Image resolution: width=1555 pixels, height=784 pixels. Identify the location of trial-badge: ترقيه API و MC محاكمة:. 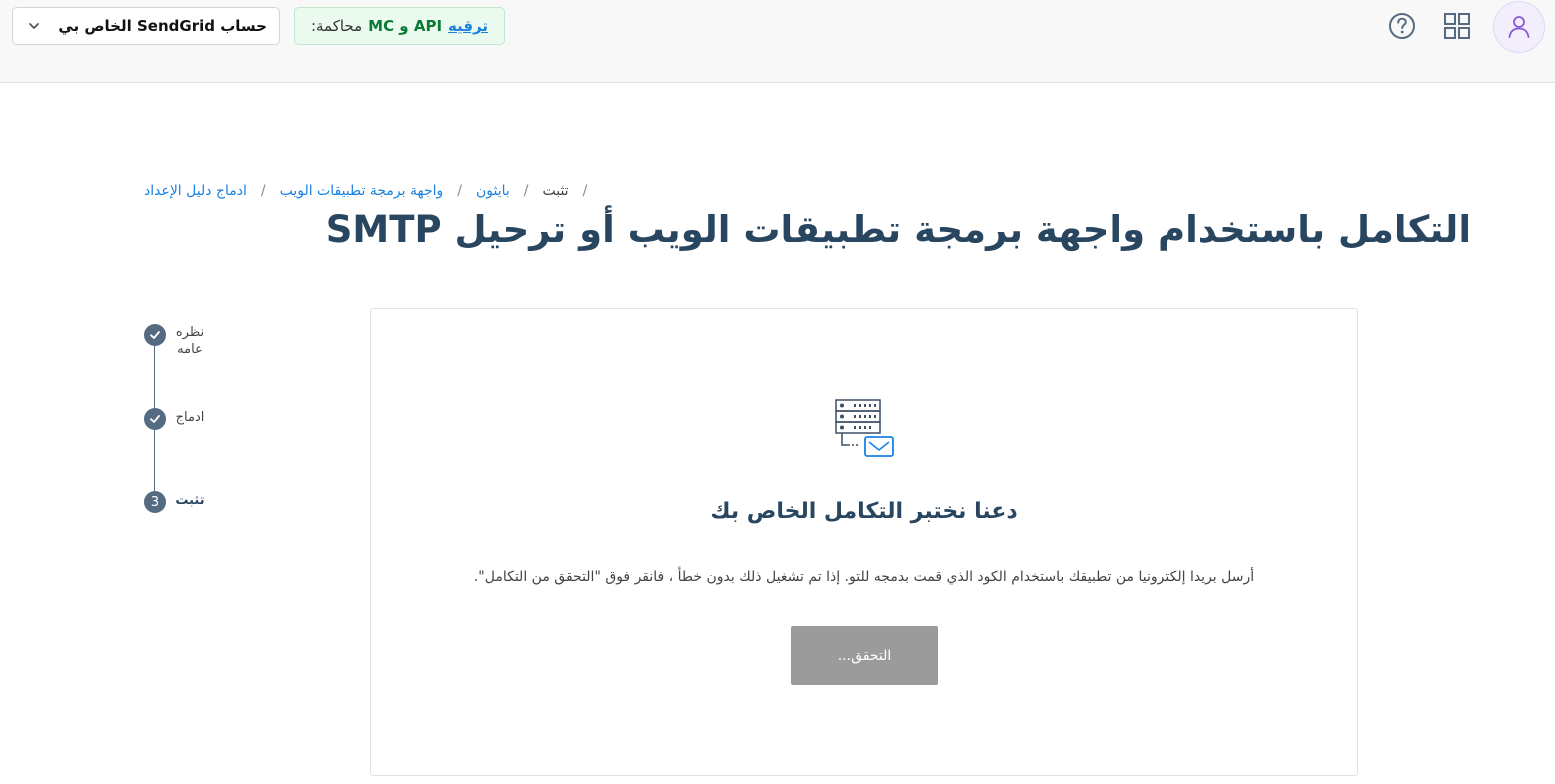
(399, 26).